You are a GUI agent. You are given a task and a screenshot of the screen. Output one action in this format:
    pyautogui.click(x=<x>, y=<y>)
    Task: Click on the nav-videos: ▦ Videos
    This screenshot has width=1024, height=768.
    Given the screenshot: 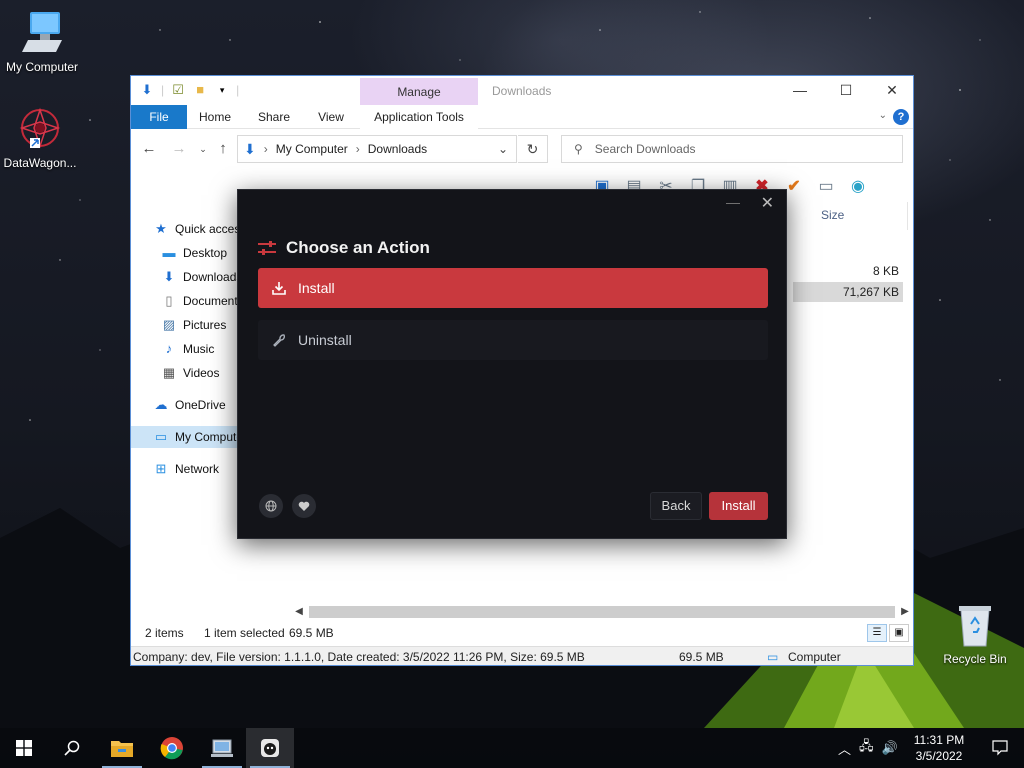 What is the action you would take?
    pyautogui.click(x=200, y=373)
    